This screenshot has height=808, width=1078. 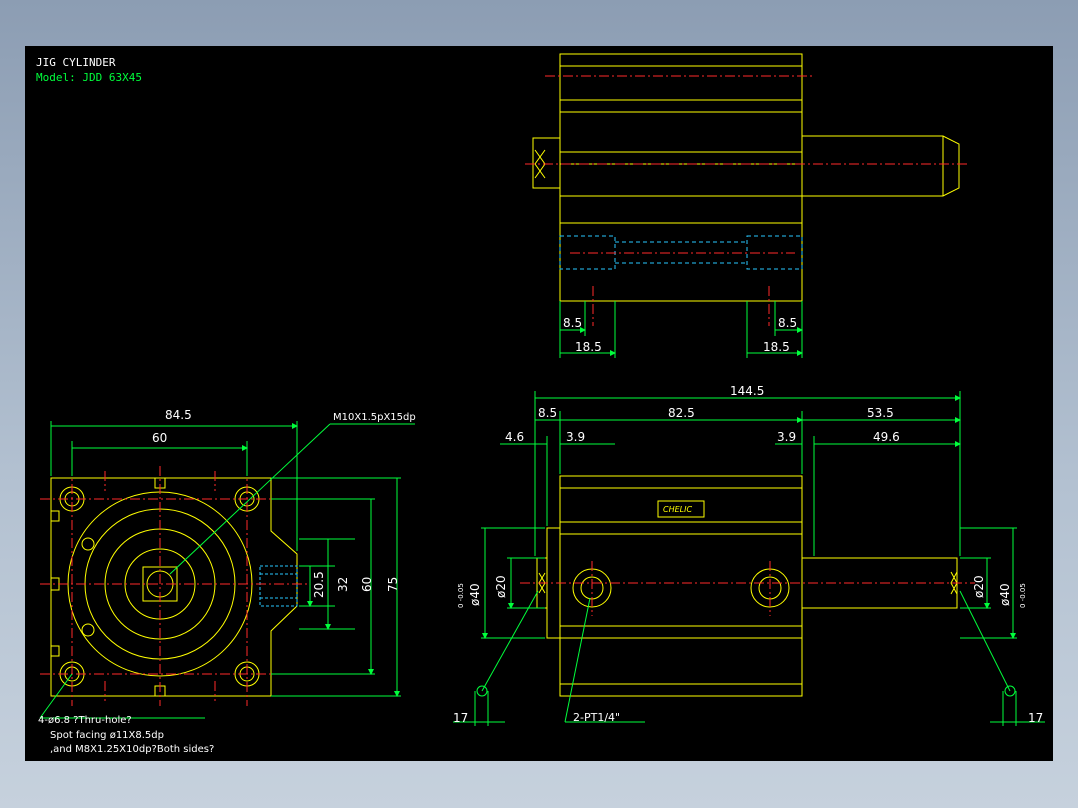 What do you see at coordinates (510, 641) in the screenshot?
I see `port-leader-left` at bounding box center [510, 641].